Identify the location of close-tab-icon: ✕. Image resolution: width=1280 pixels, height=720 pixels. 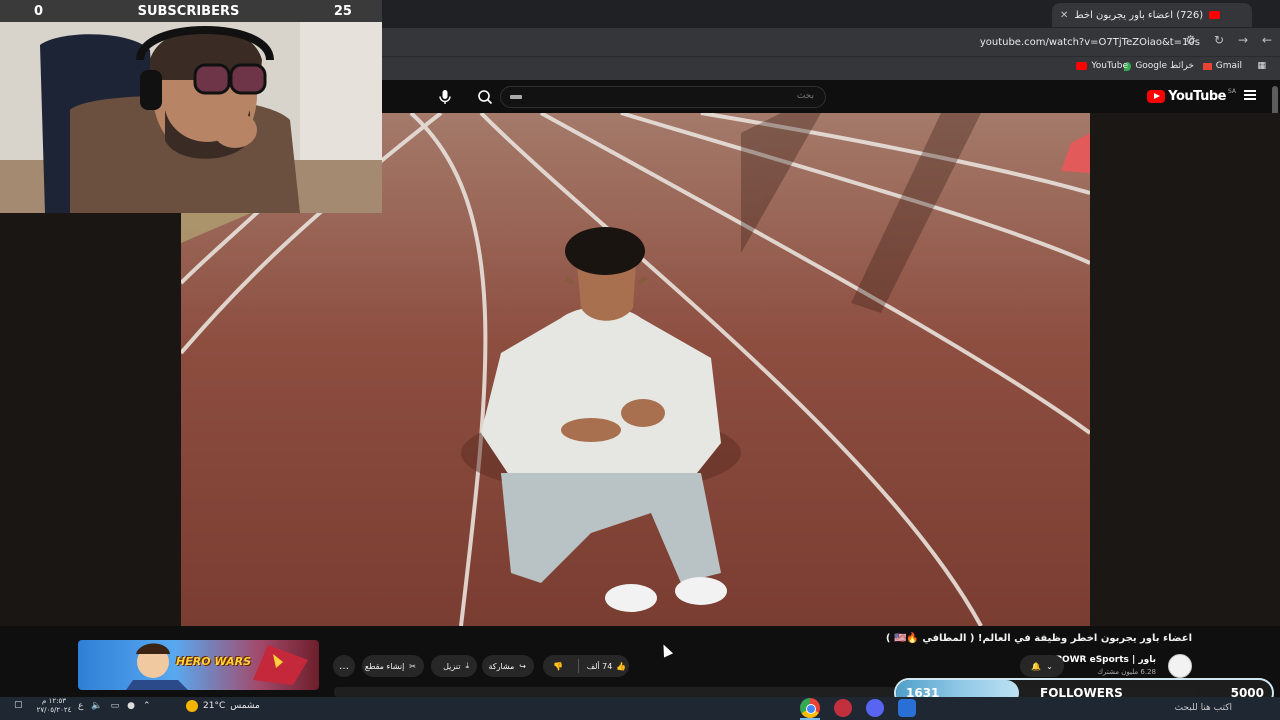
(1064, 15).